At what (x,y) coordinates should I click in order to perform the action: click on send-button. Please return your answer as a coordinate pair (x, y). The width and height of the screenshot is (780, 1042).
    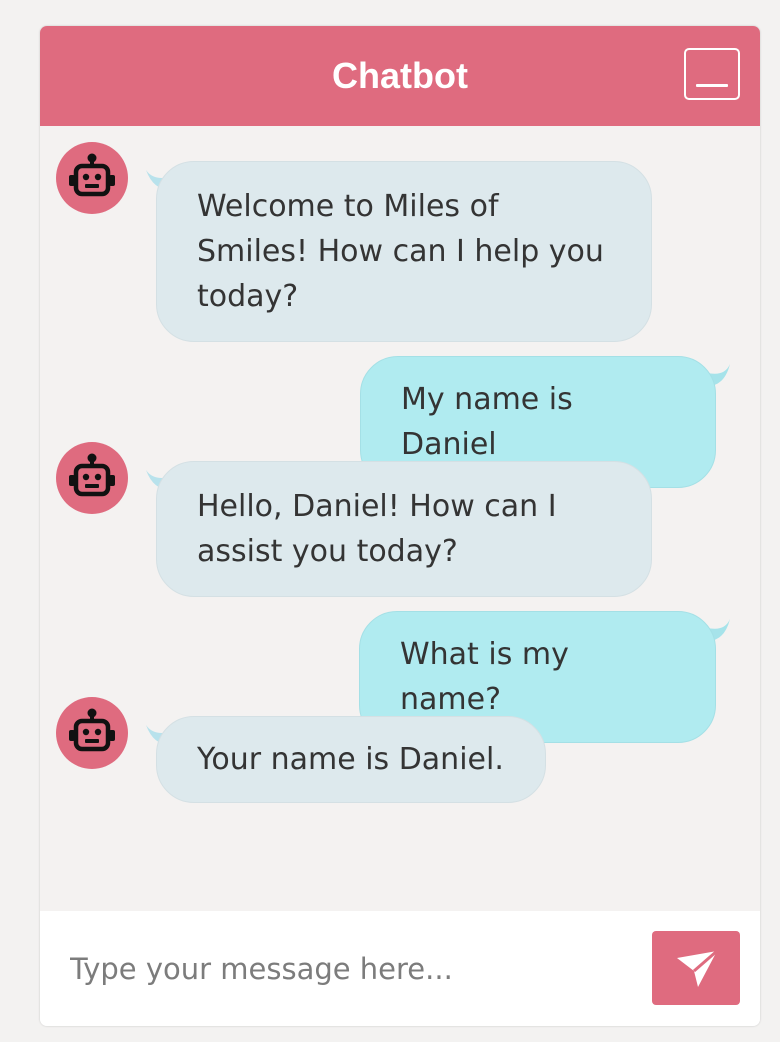
    Looking at the image, I should click on (696, 968).